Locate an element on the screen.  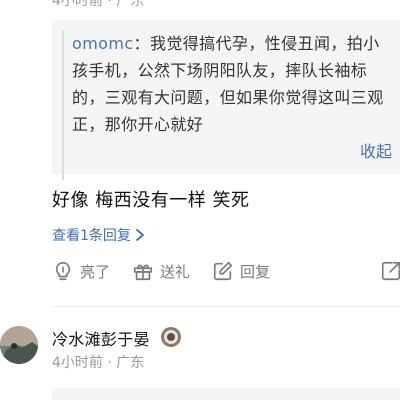
quote-author: omomc is located at coordinates (103, 43).